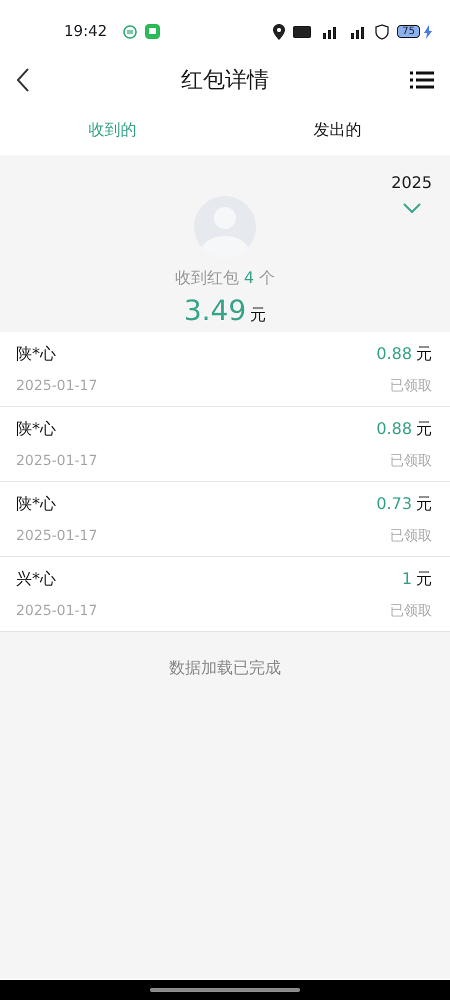  What do you see at coordinates (225, 668) in the screenshot?
I see `load-complete-text: 数据加载已完成` at bounding box center [225, 668].